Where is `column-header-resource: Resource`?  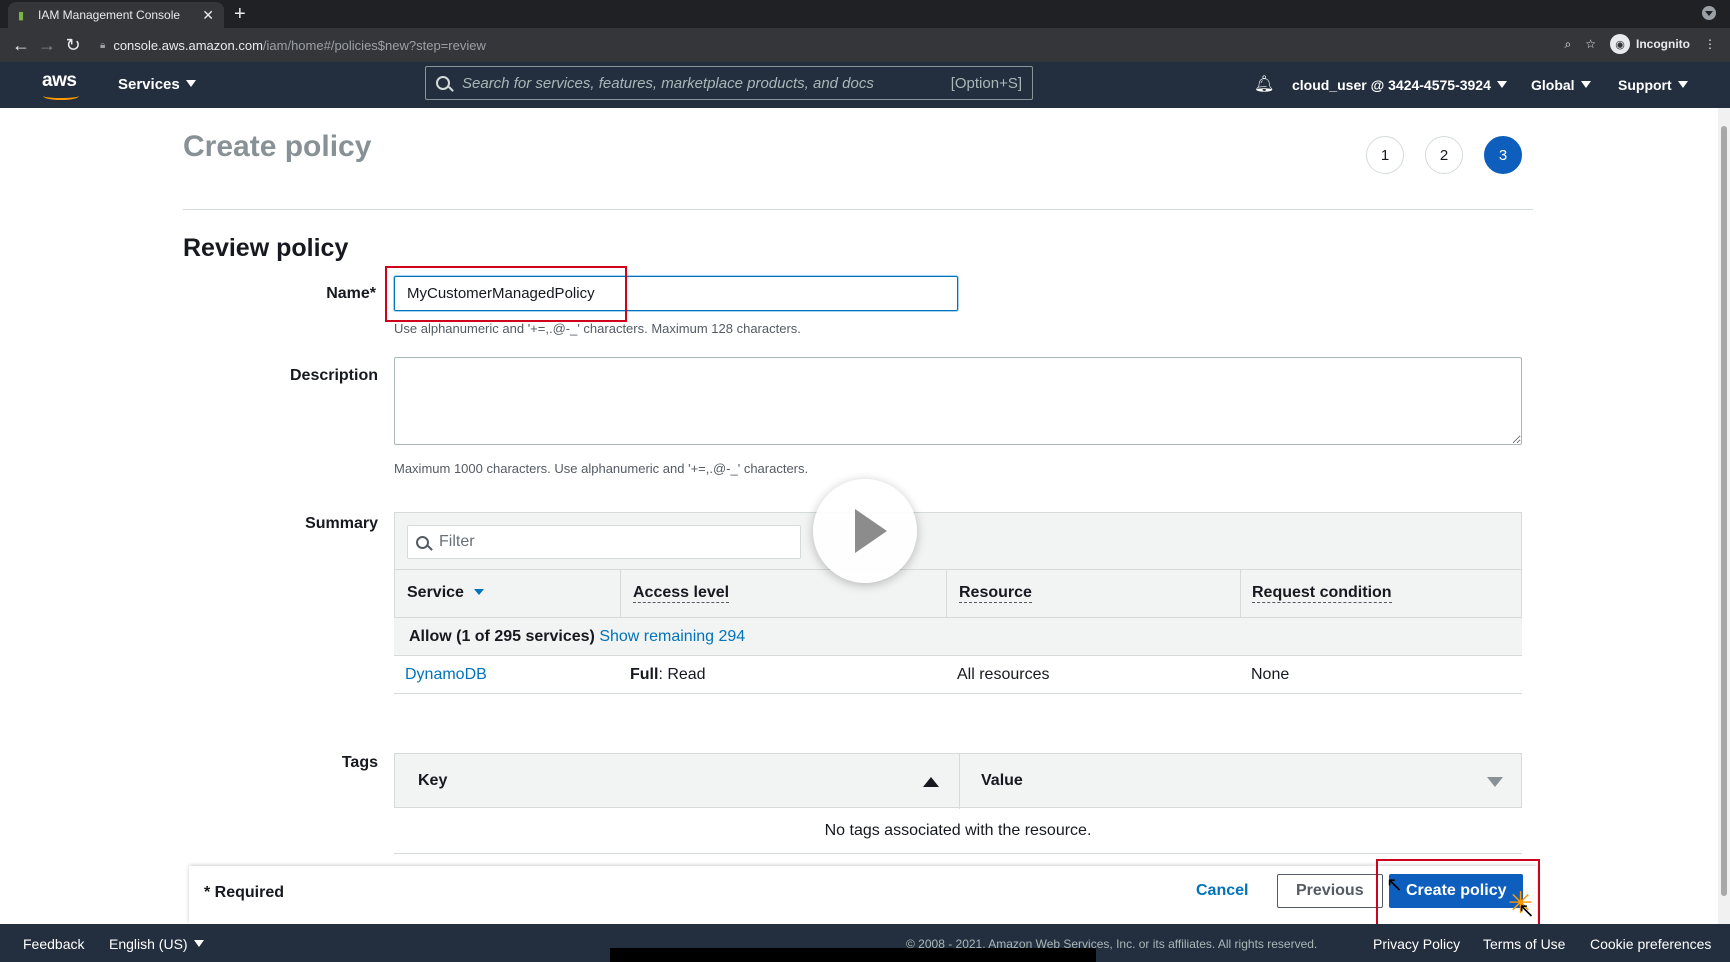 column-header-resource: Resource is located at coordinates (995, 593).